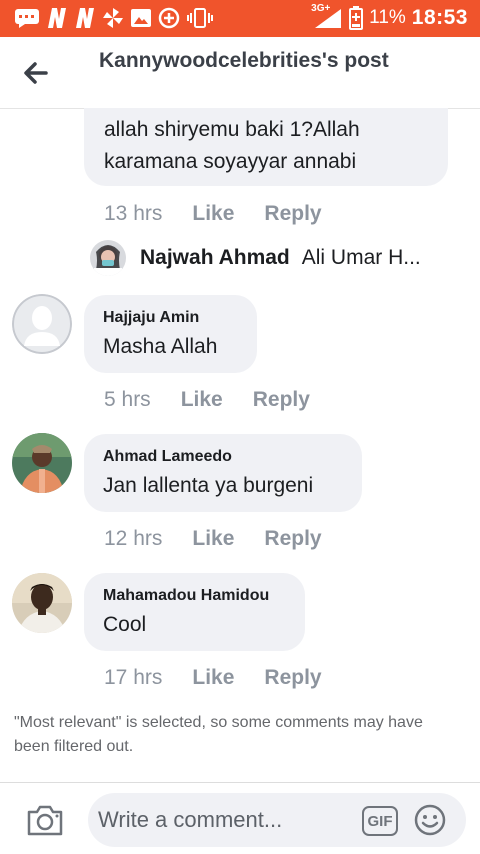 The width and height of the screenshot is (480, 854). What do you see at coordinates (356, 18) in the screenshot?
I see `battery-charging-icon` at bounding box center [356, 18].